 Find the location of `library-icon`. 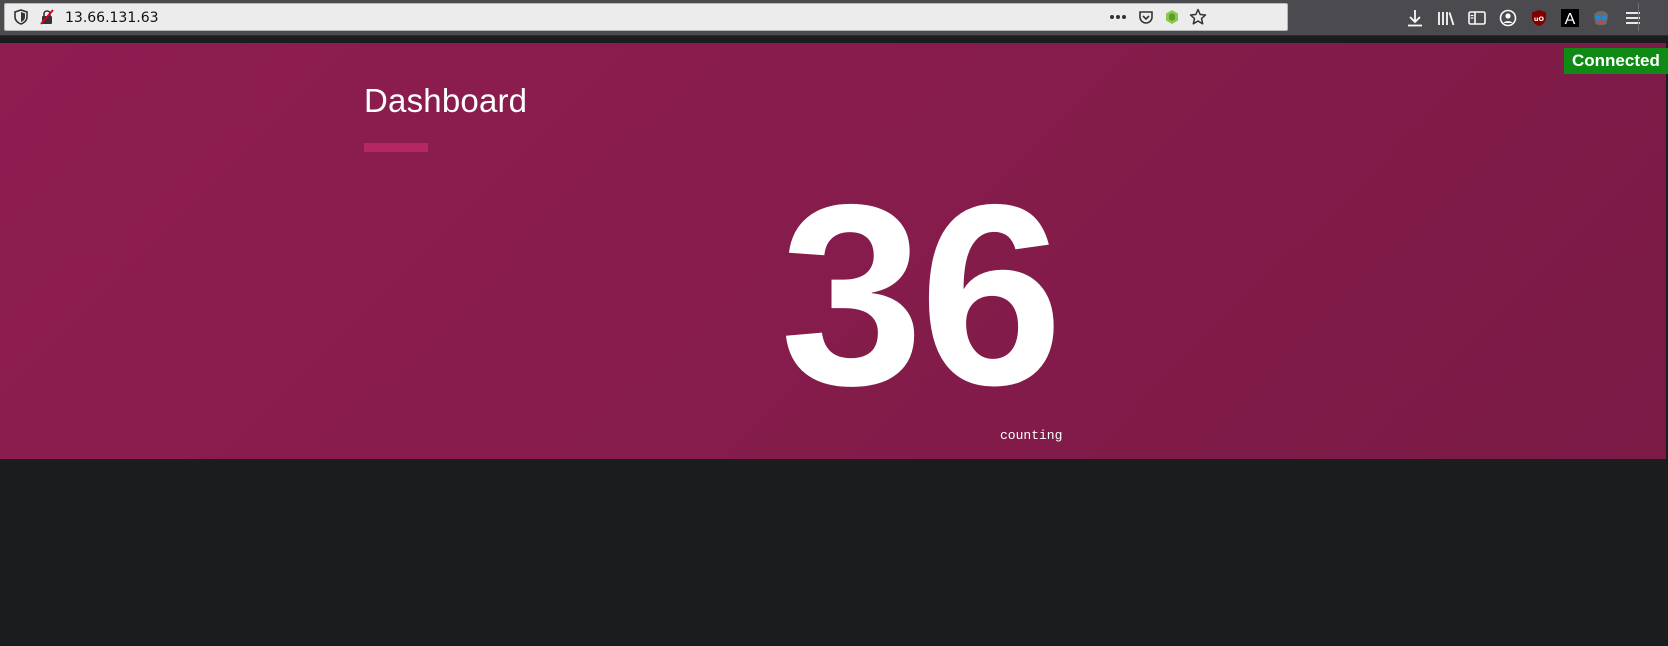

library-icon is located at coordinates (1446, 18).